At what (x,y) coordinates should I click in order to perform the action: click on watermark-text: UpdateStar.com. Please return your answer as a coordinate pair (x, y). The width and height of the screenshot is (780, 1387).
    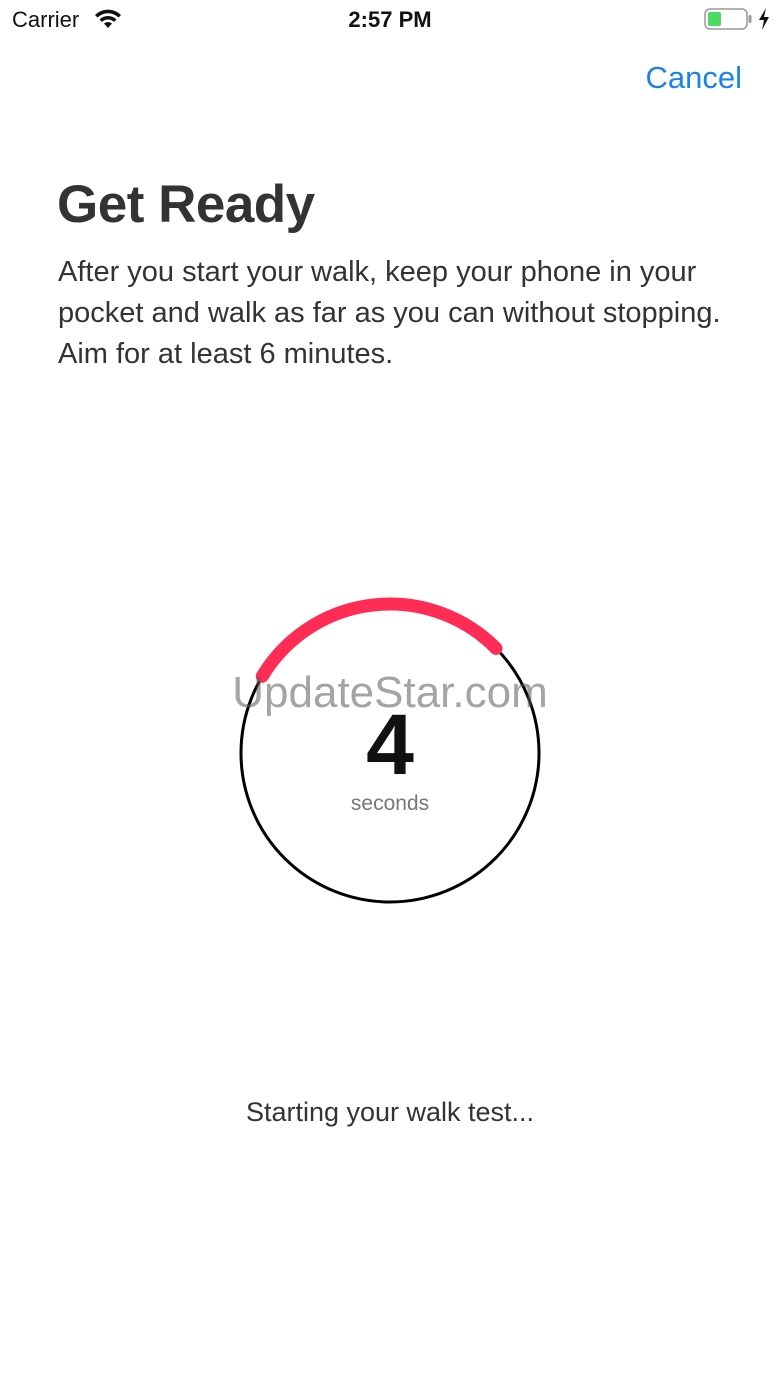
    Looking at the image, I should click on (390, 692).